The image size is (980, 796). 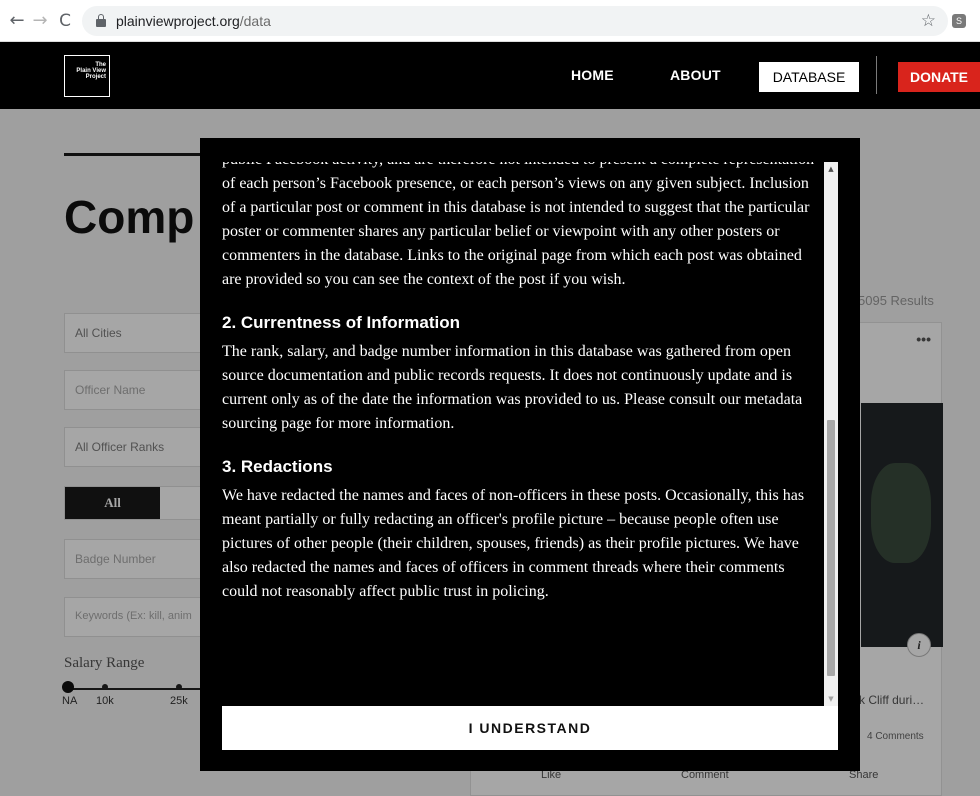 I want to click on url-path: /data, so click(x=255, y=21).